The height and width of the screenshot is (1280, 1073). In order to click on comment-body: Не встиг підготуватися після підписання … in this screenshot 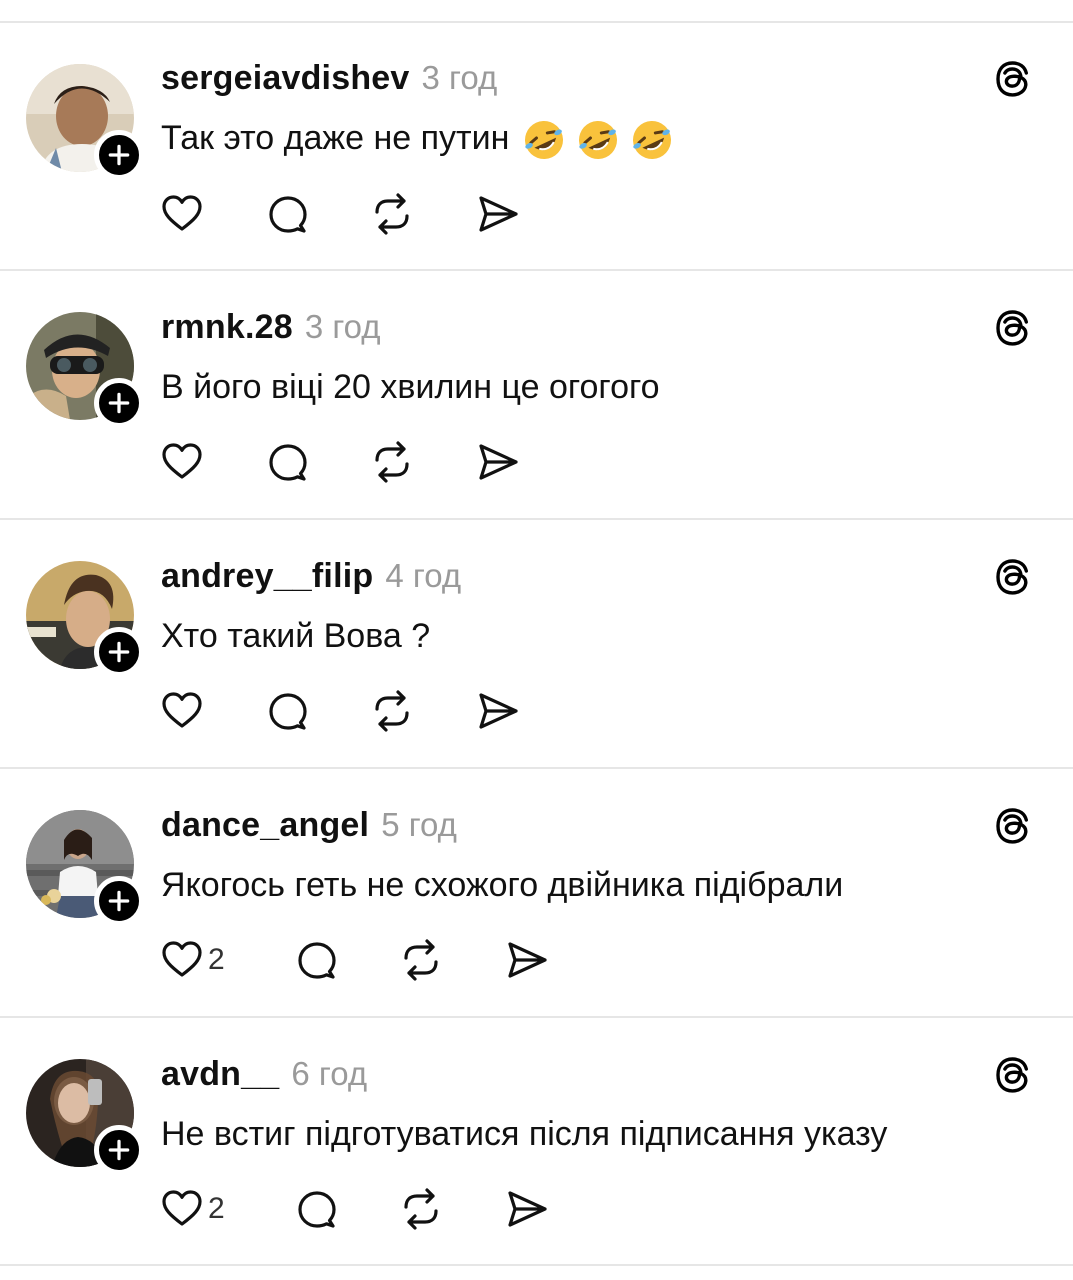, I will do `click(524, 1134)`.